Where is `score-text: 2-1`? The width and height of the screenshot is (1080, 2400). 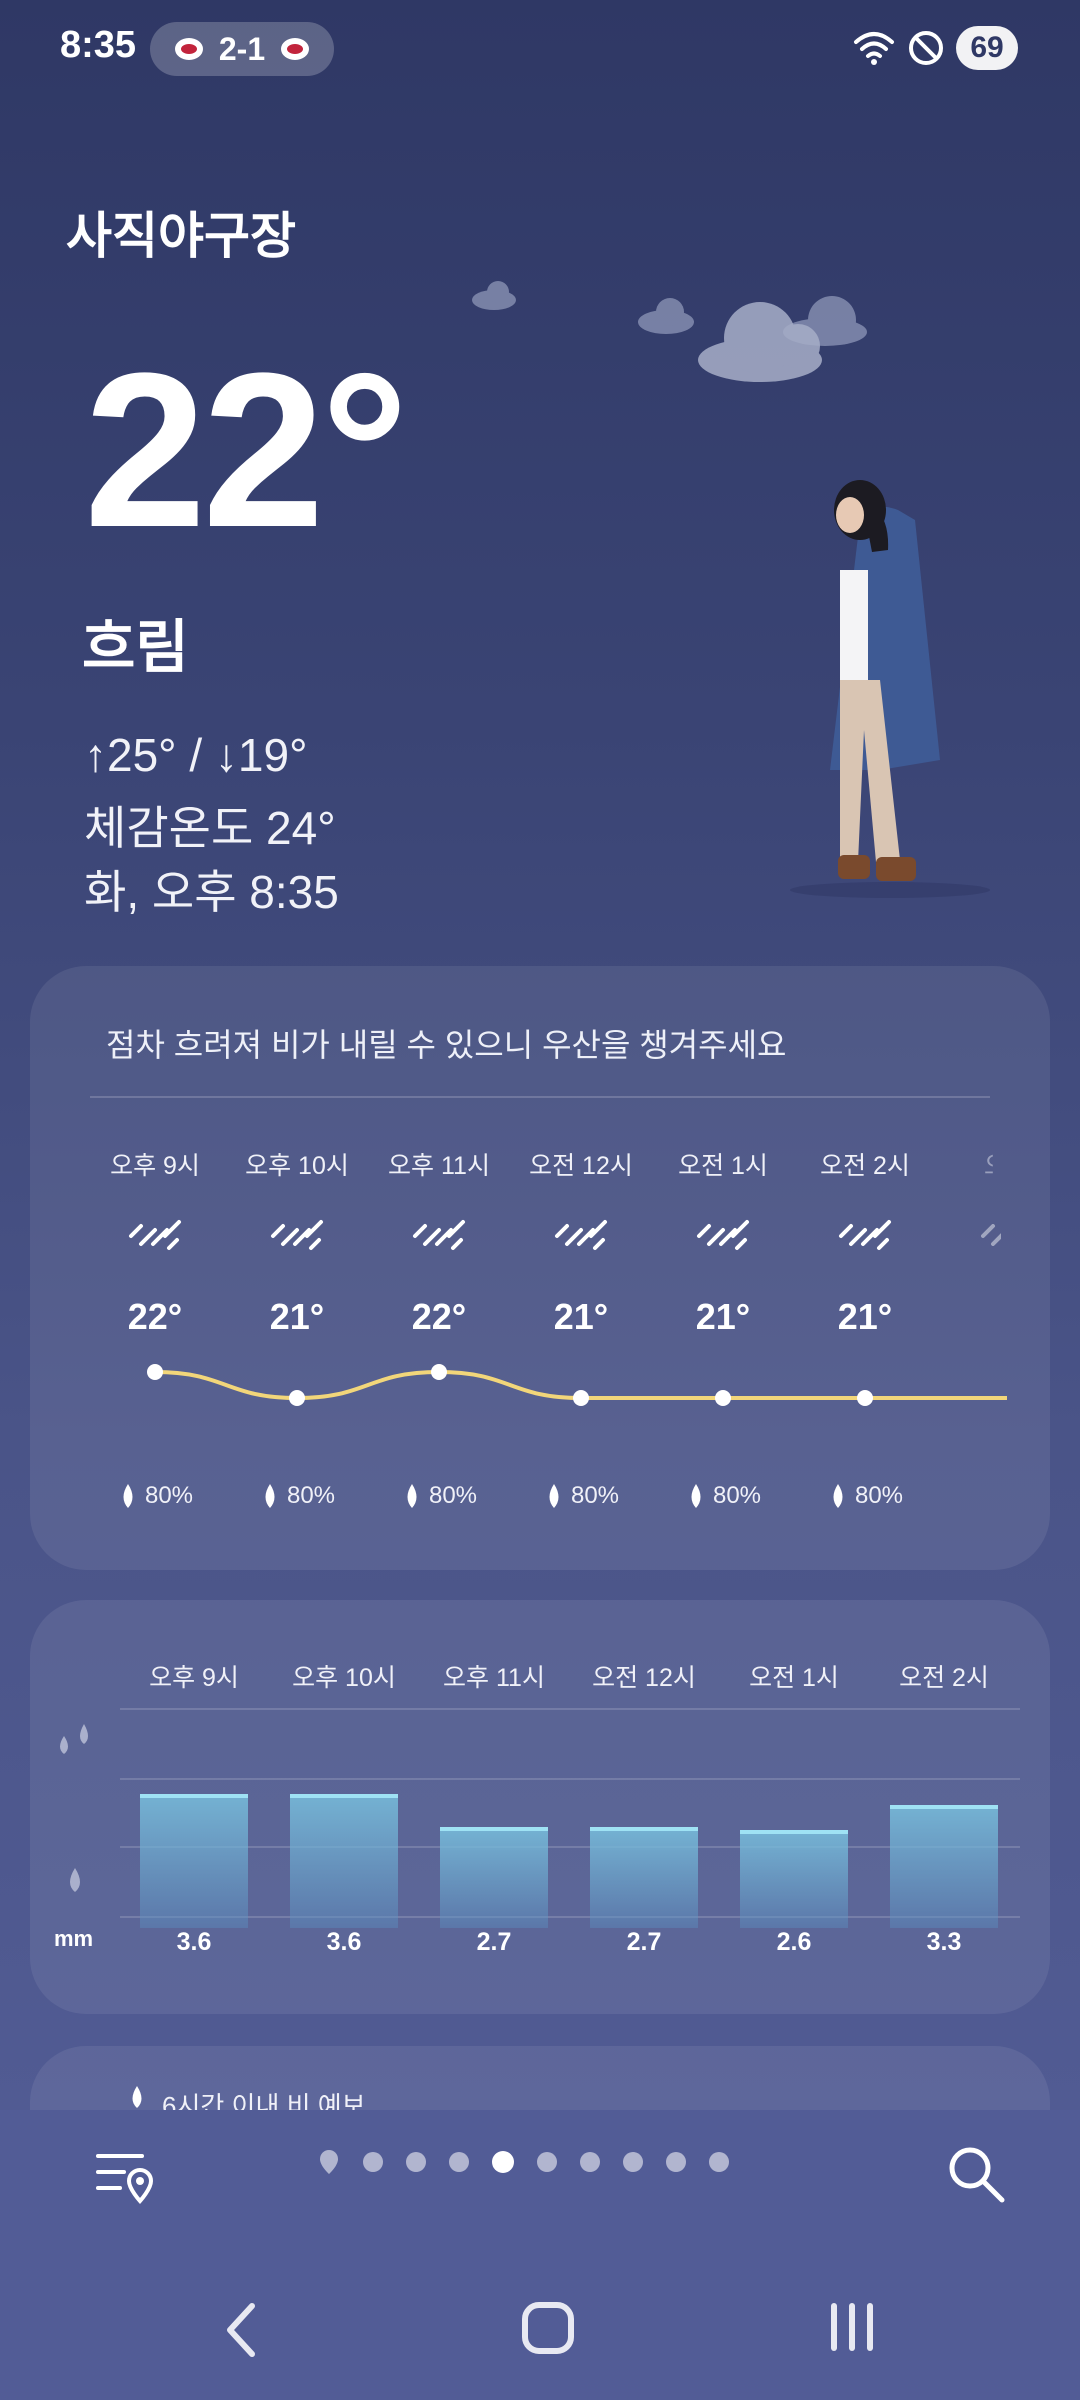 score-text: 2-1 is located at coordinates (242, 48).